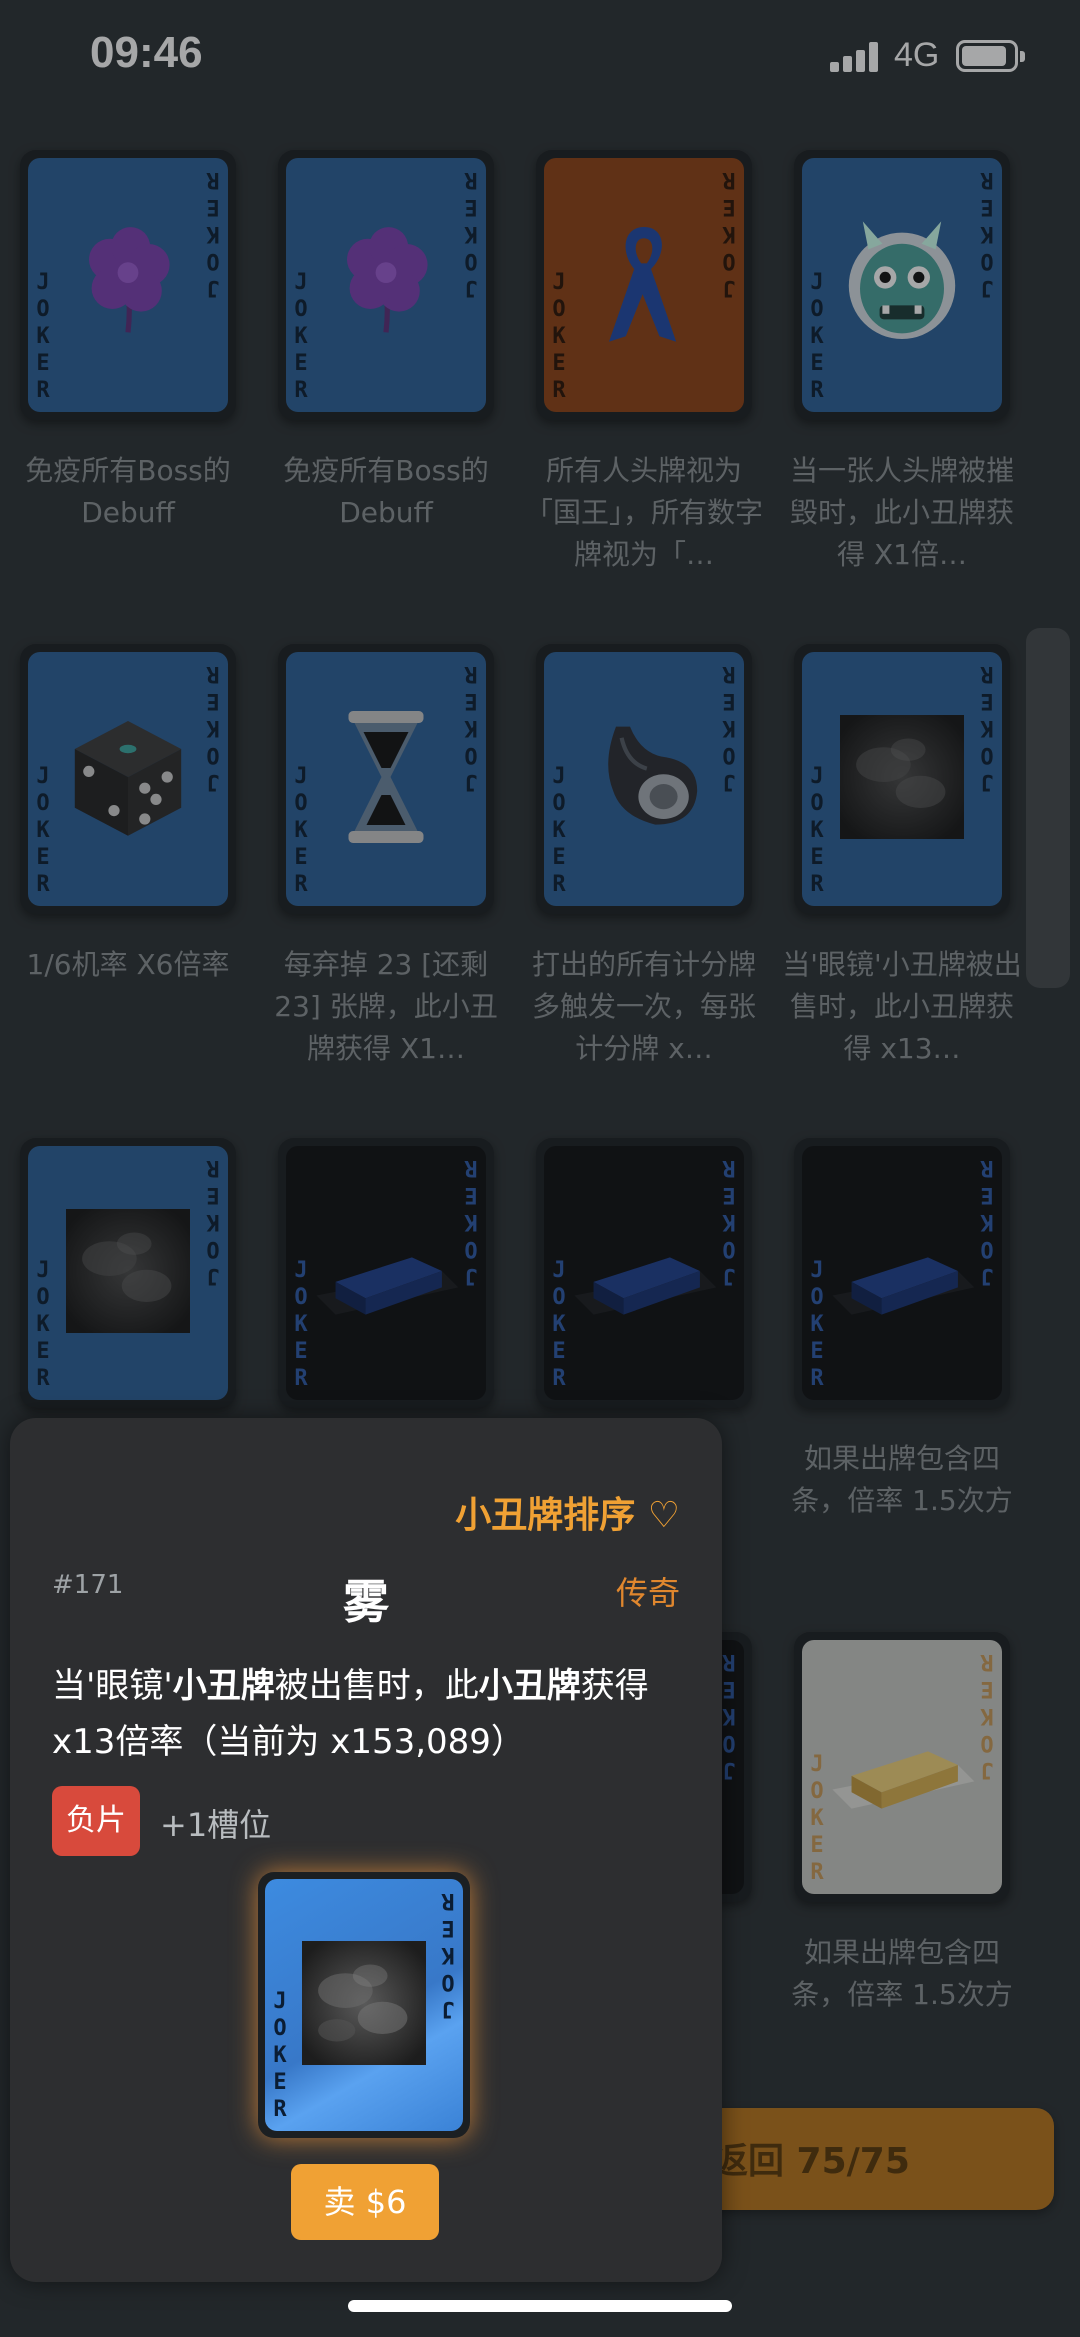  Describe the element at coordinates (376, 1686) in the screenshot. I see `desc-part: 被出售时，此` at that location.